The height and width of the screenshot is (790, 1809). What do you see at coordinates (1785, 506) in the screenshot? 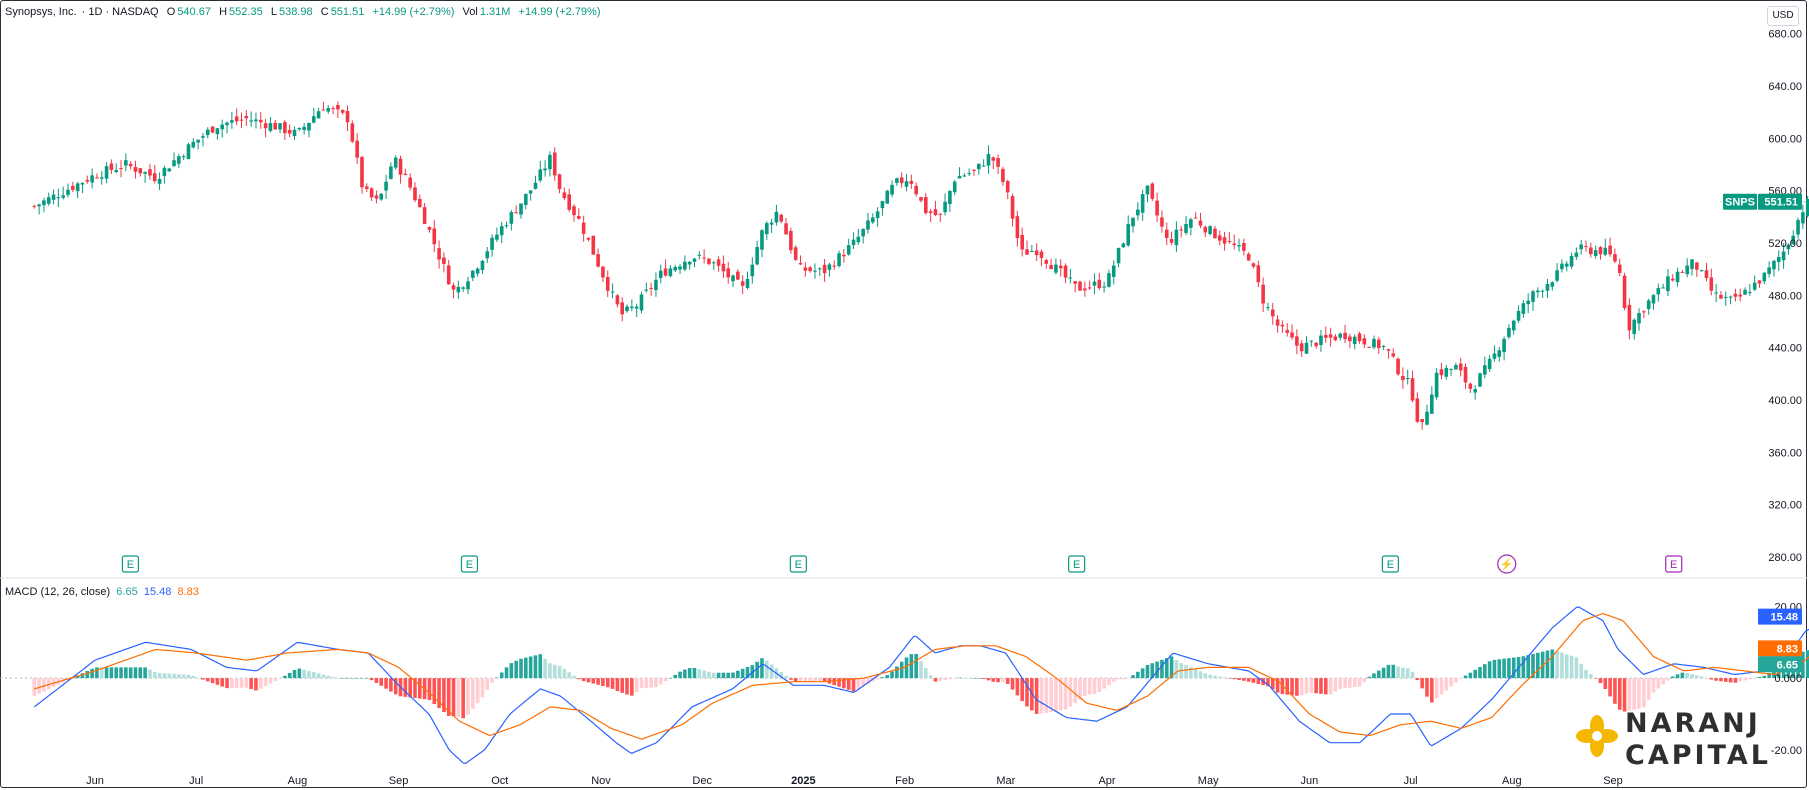
I see `price-tick-label: 320.00` at bounding box center [1785, 506].